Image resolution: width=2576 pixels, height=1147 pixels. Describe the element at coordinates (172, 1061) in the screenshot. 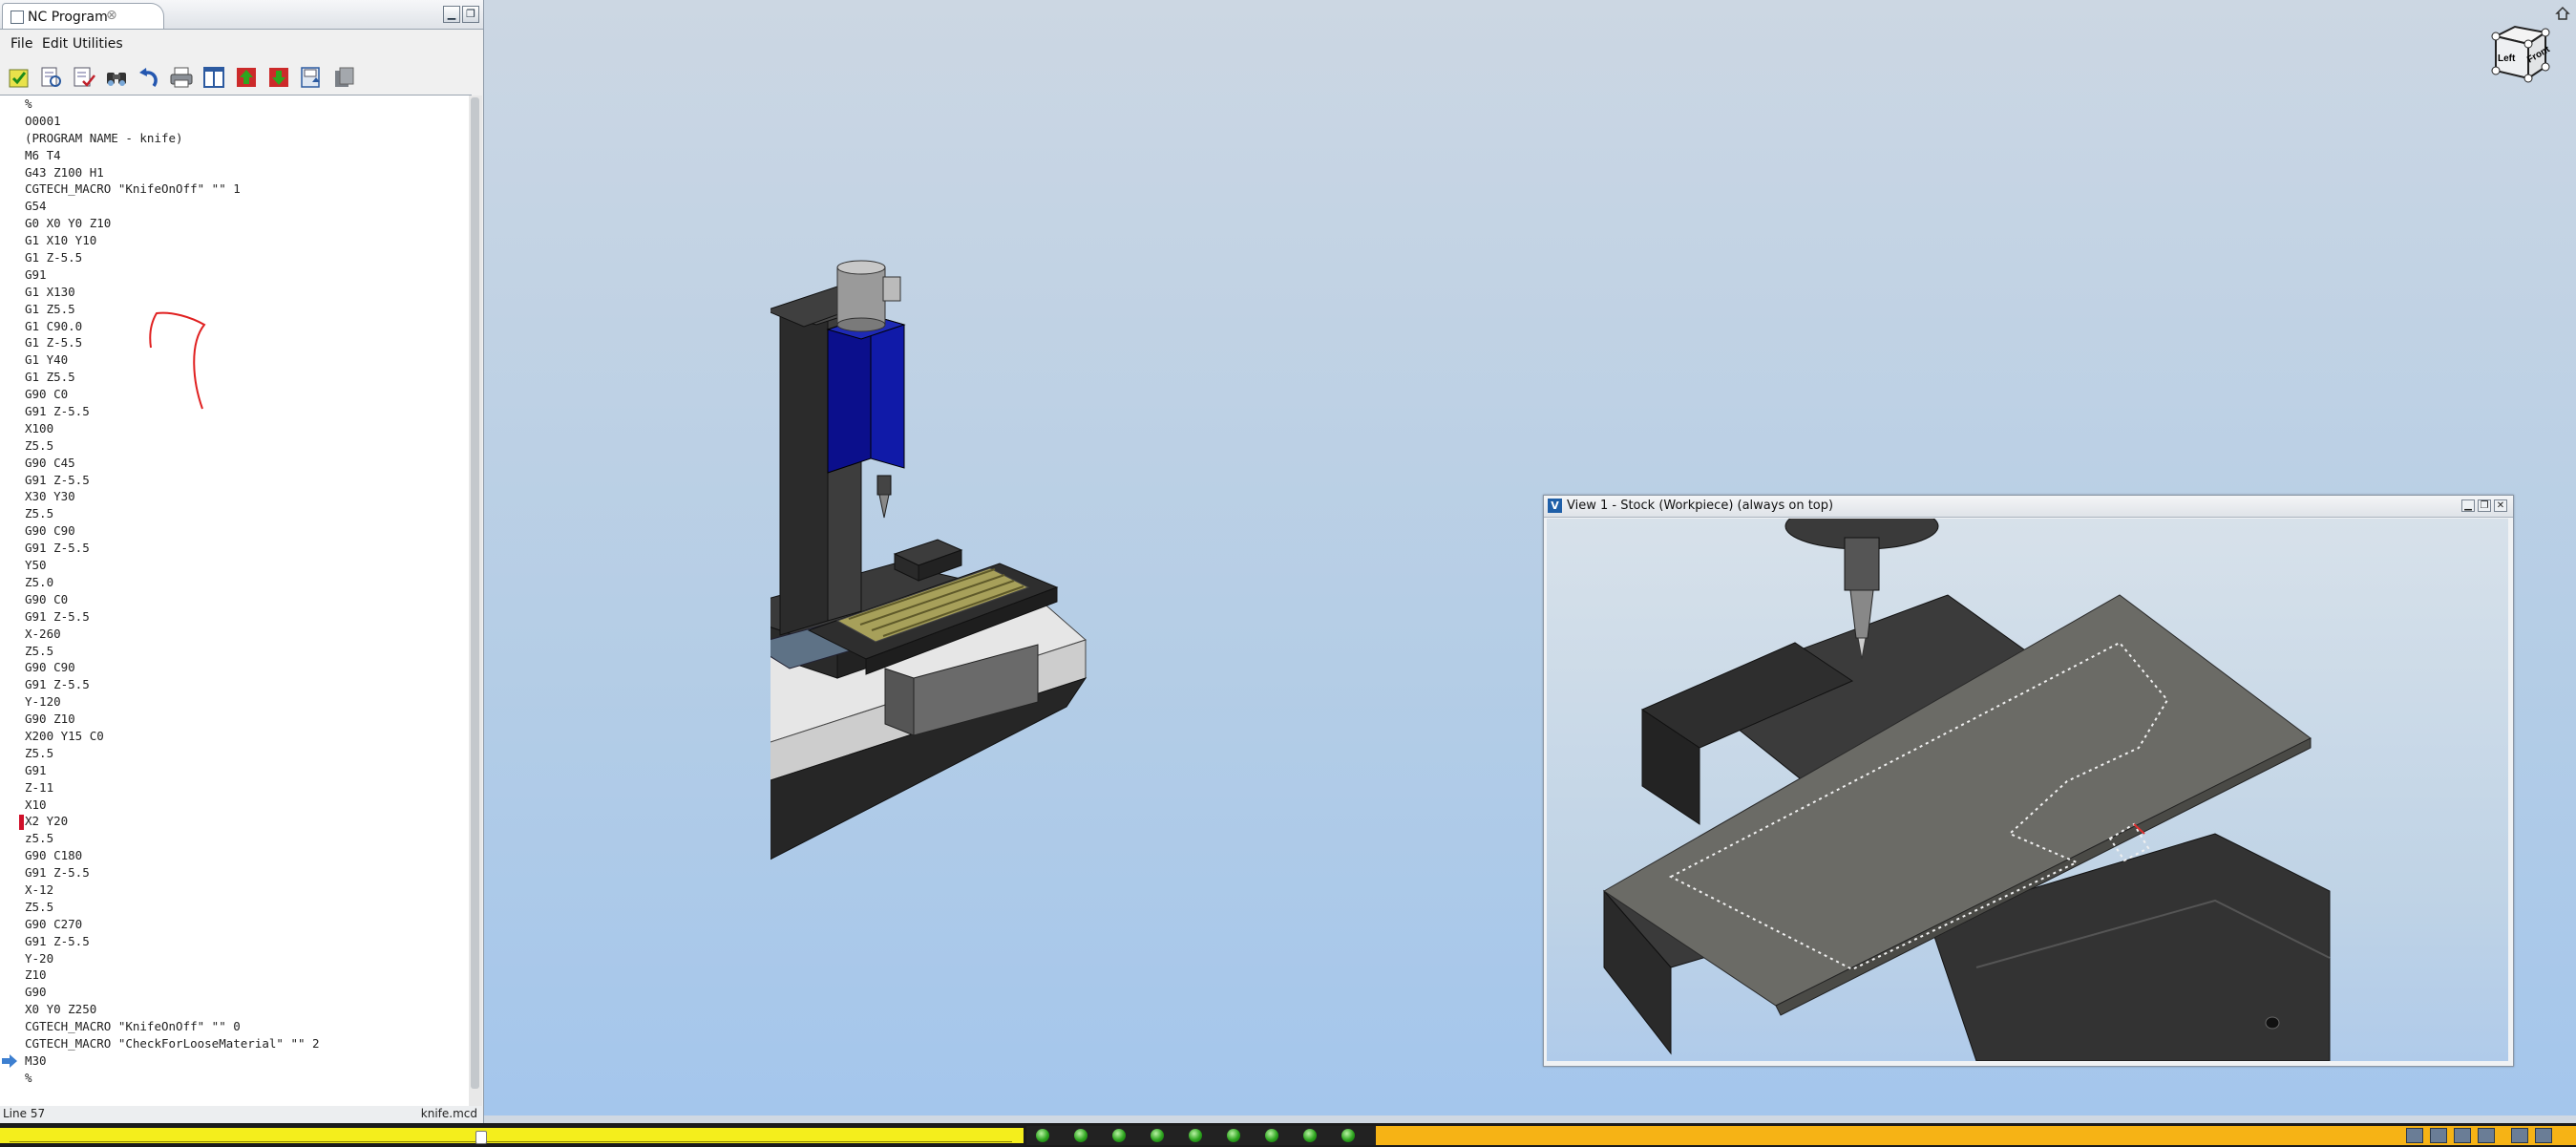

I see `code-line: M30` at that location.